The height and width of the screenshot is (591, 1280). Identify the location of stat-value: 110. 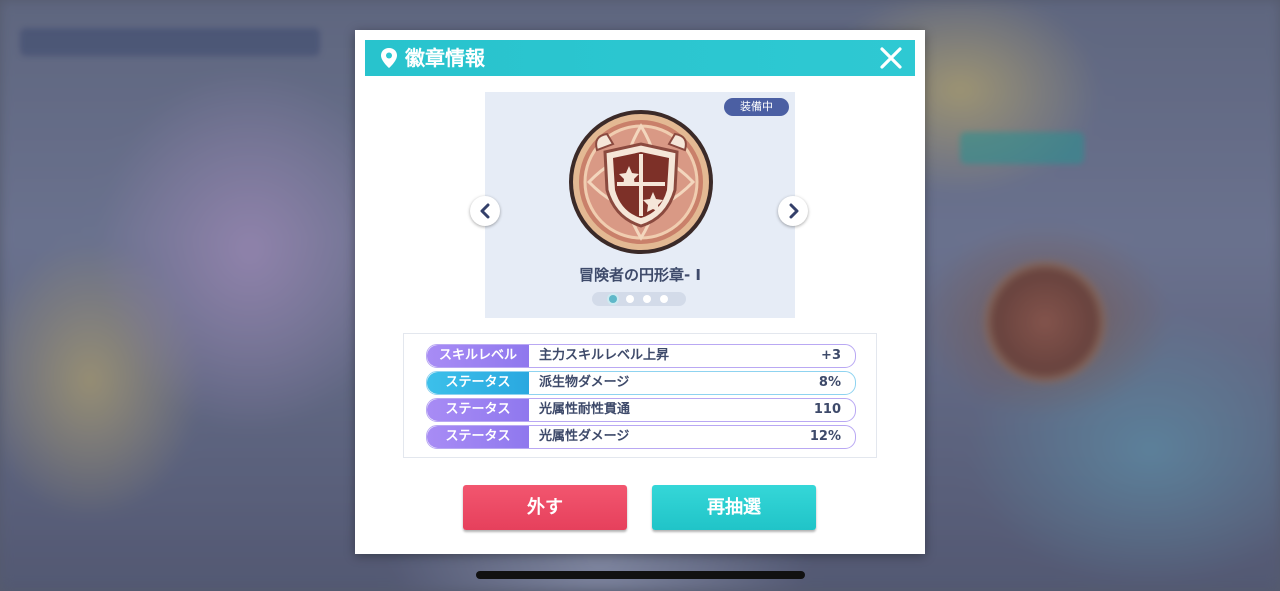
(827, 409).